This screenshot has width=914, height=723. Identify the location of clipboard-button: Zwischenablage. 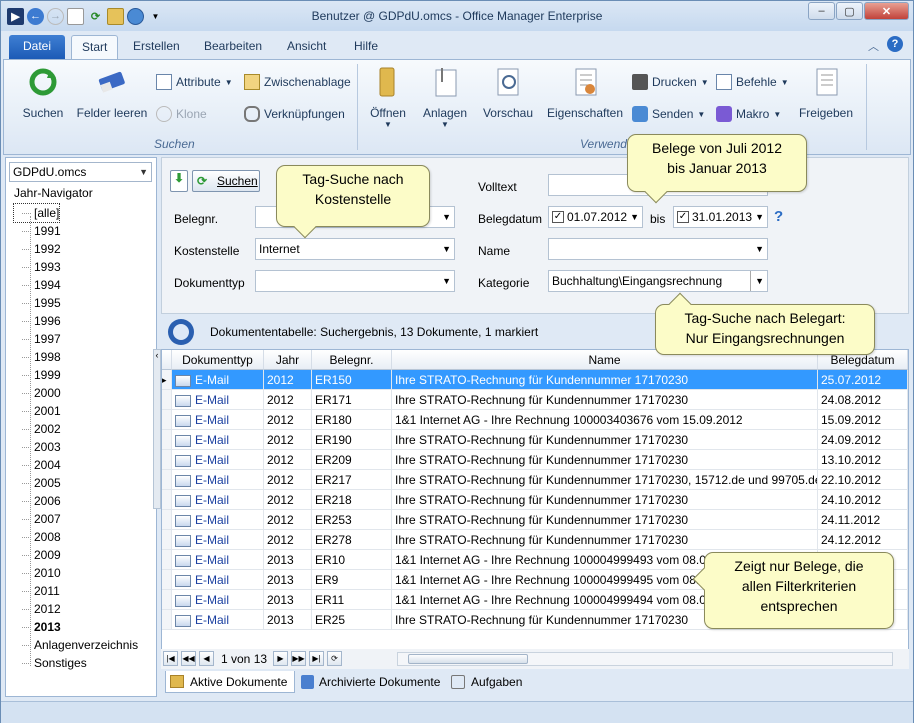
(297, 82).